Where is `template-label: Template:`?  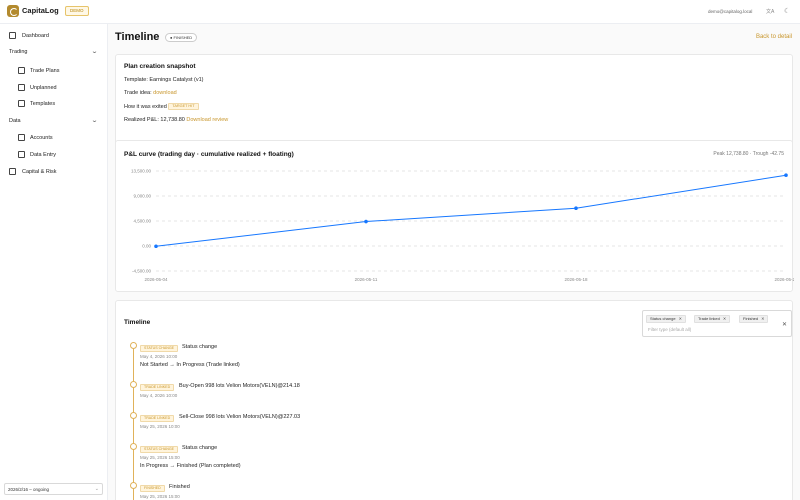
template-label: Template: is located at coordinates (136, 80).